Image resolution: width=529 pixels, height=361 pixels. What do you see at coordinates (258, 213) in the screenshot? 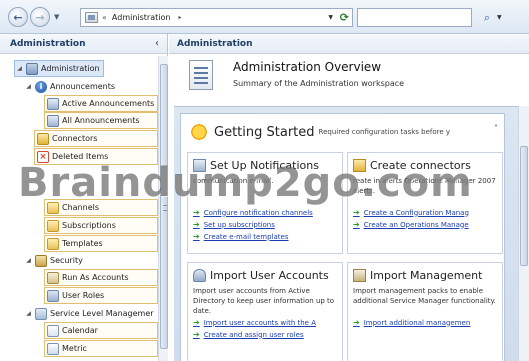
I see `link-label: Configure notification channels` at bounding box center [258, 213].